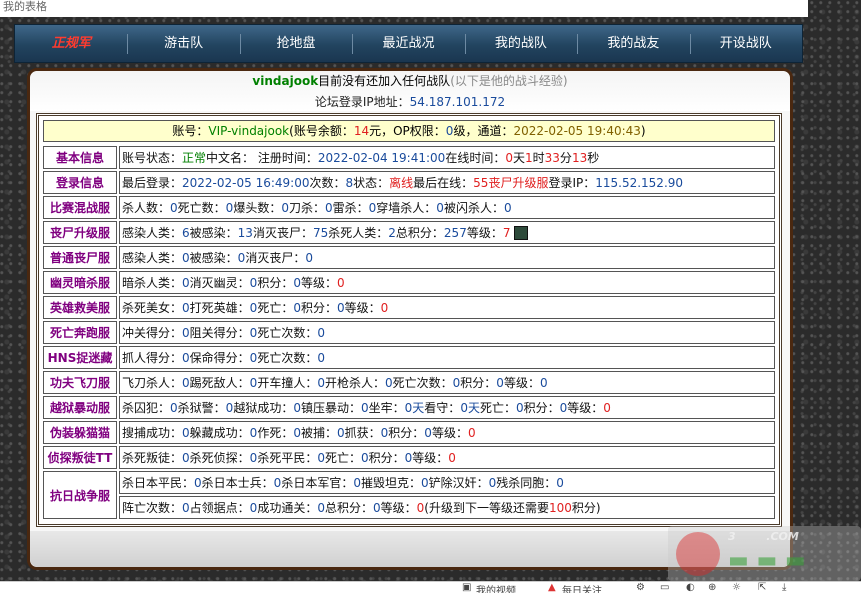  I want to click on username-link: vindajook, so click(285, 81).